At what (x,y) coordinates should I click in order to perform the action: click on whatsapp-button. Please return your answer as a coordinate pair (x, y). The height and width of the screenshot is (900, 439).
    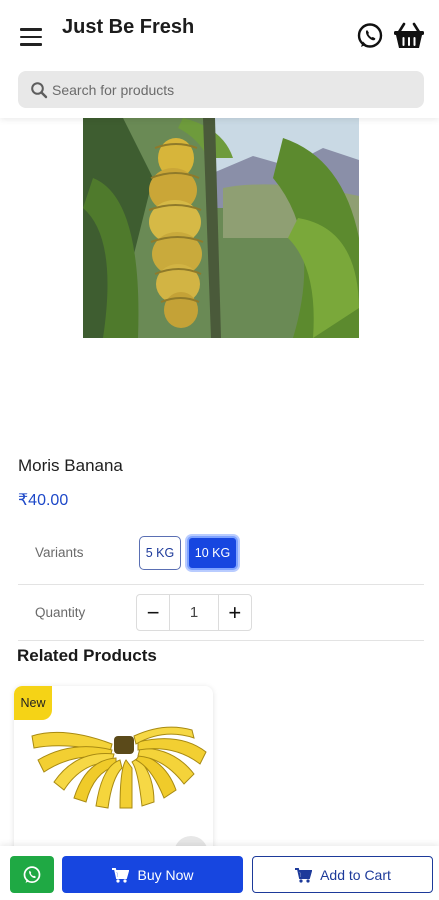
    Looking at the image, I should click on (32, 874).